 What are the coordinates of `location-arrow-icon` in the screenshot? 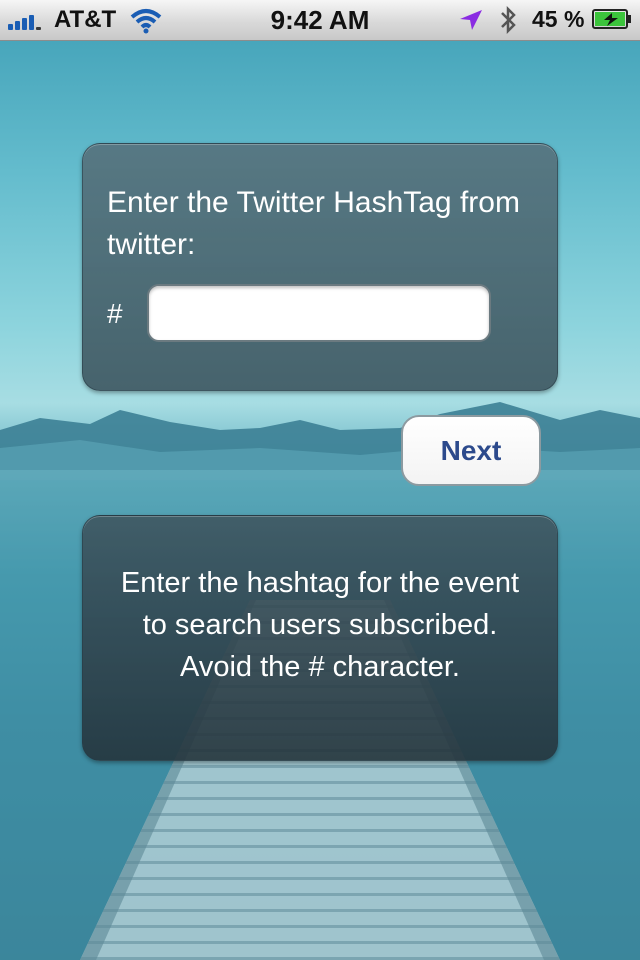 It's located at (471, 20).